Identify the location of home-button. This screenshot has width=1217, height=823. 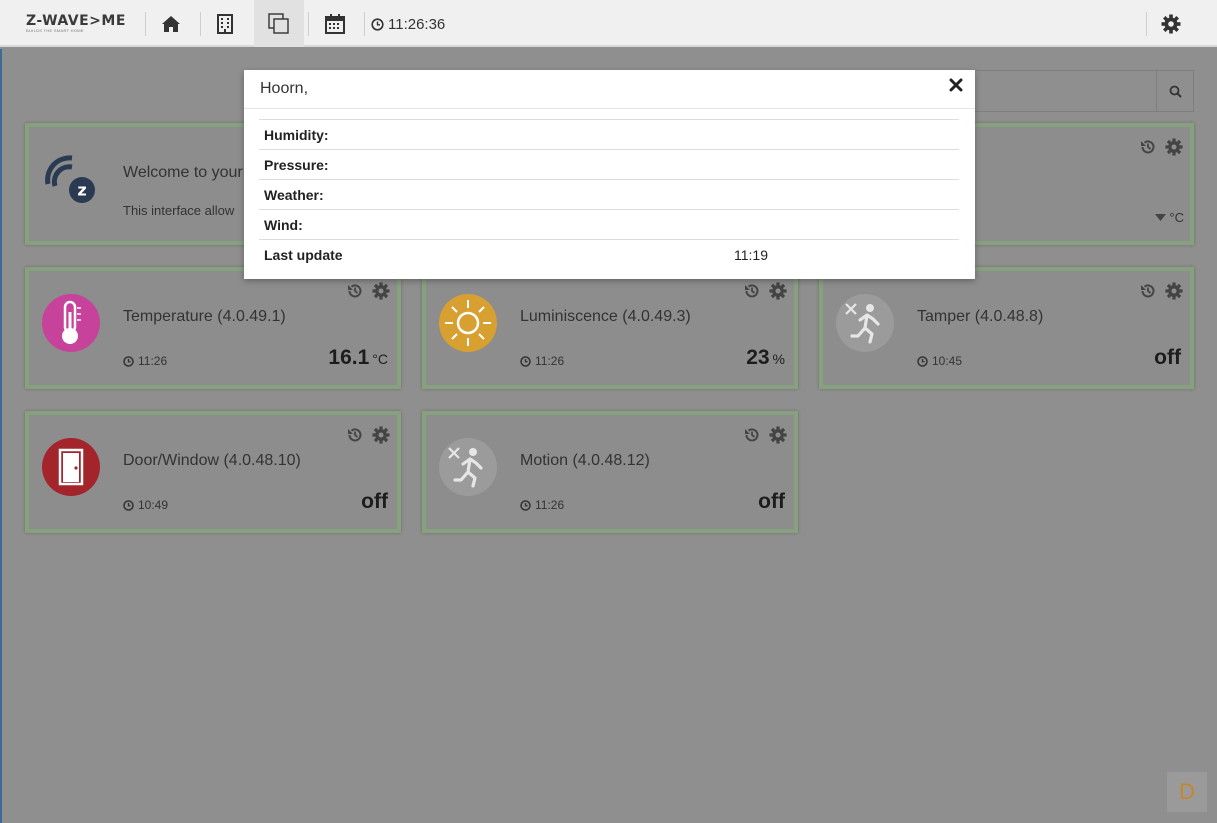
(171, 23).